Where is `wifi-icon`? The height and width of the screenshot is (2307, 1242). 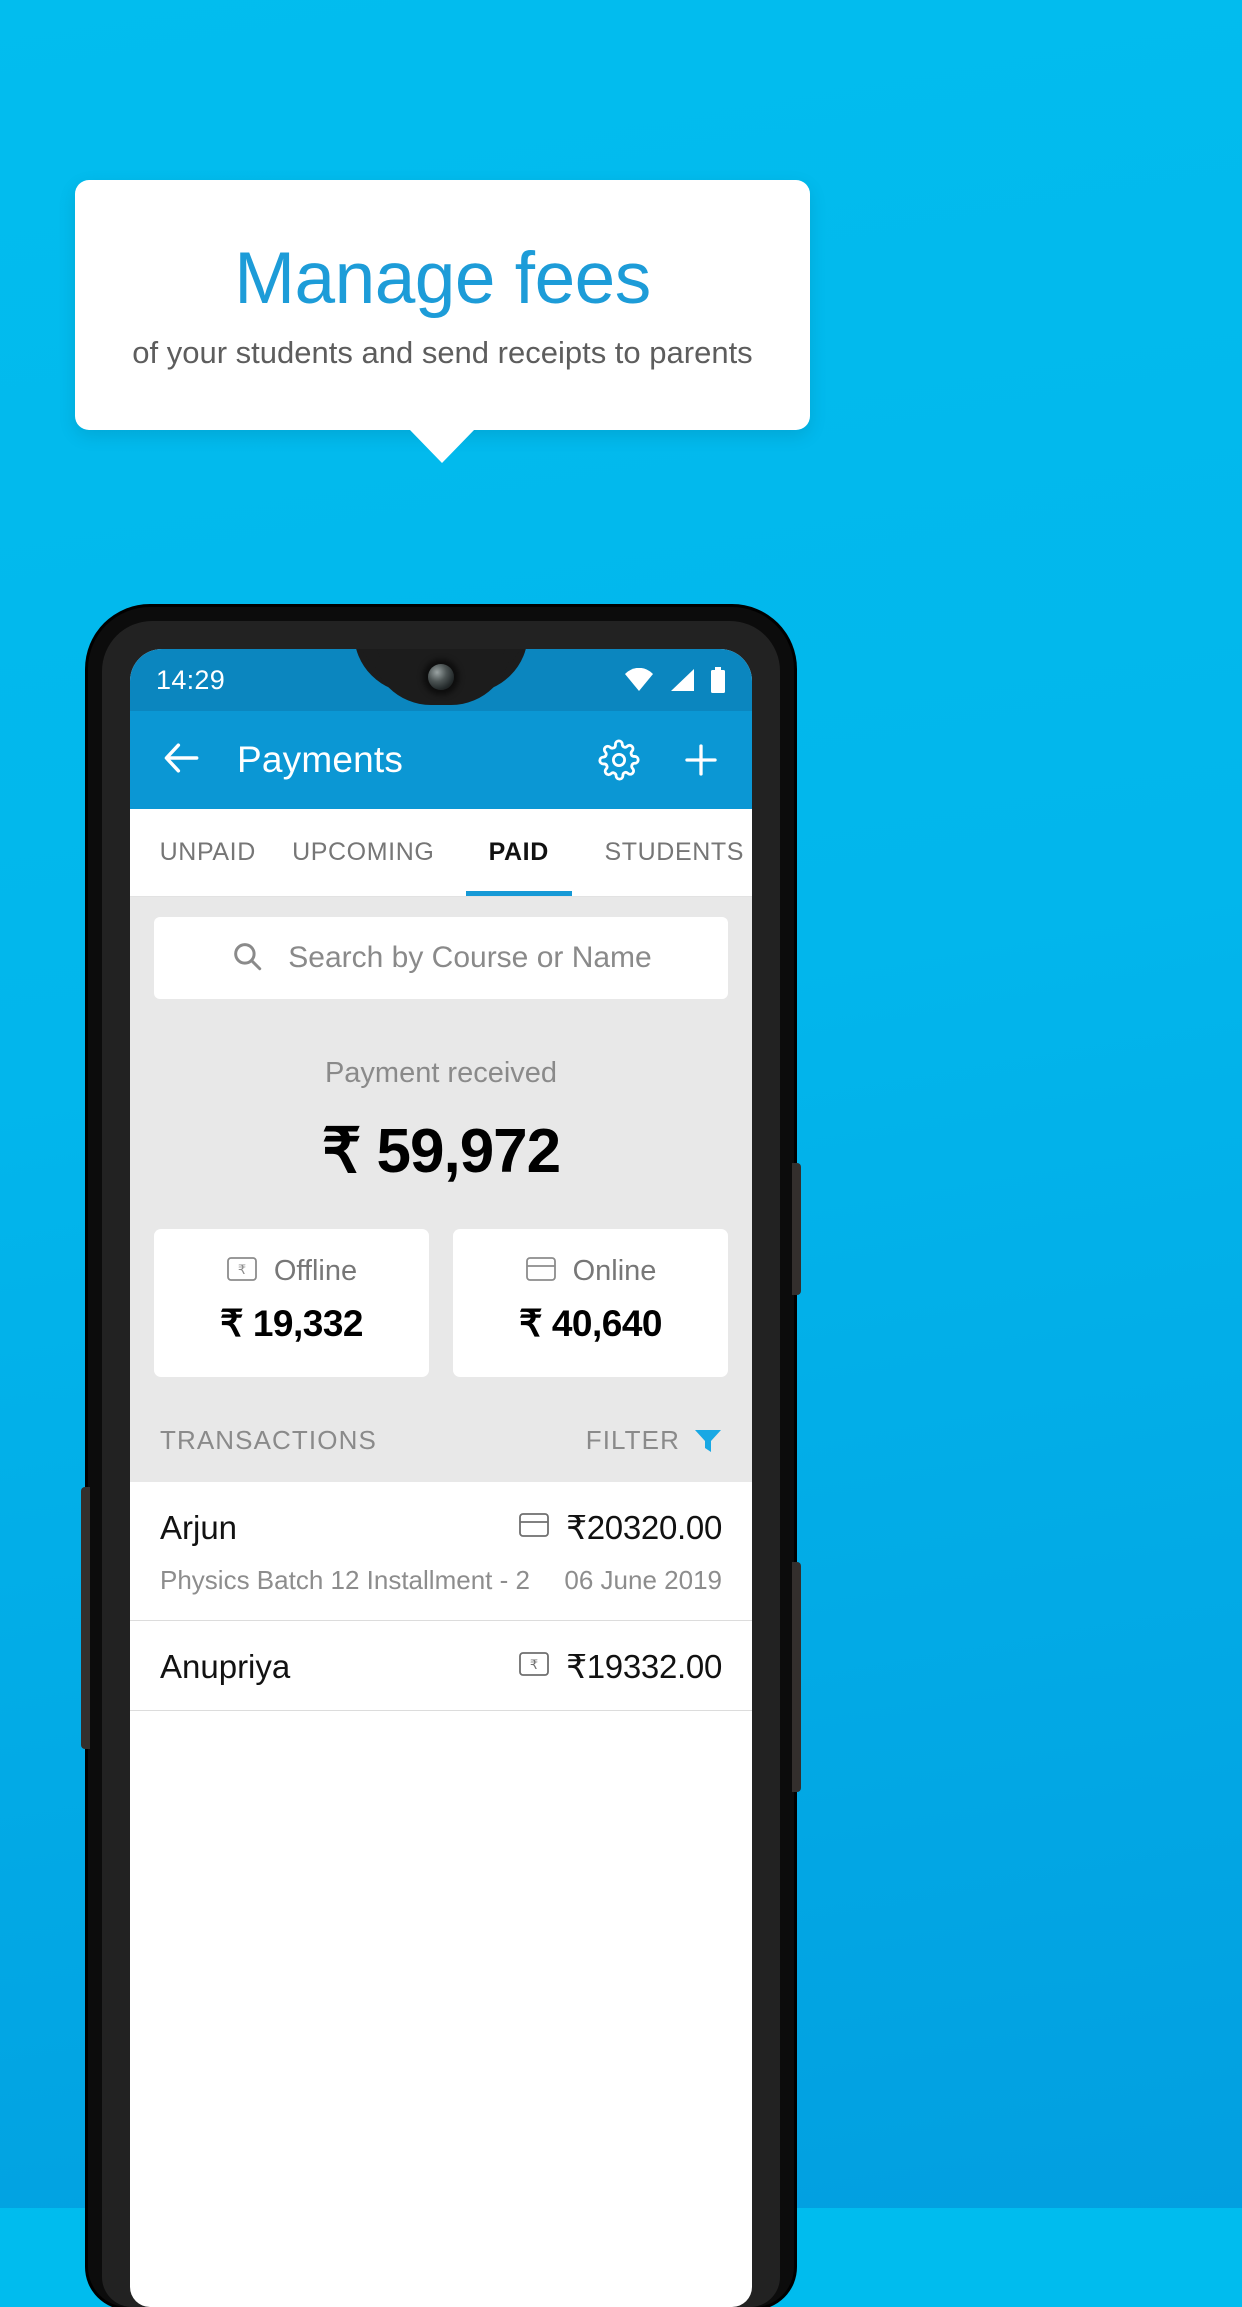
wifi-icon is located at coordinates (639, 680).